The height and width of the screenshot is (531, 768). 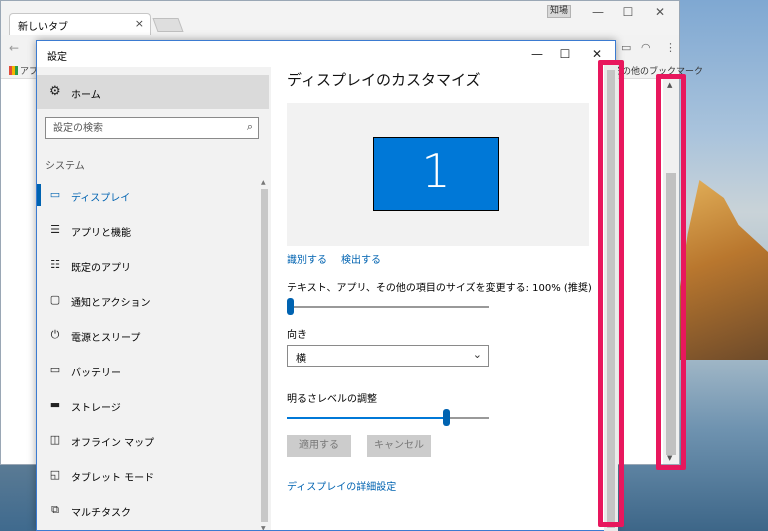 What do you see at coordinates (57, 57) in the screenshot?
I see `settings-window-title: 設定` at bounding box center [57, 57].